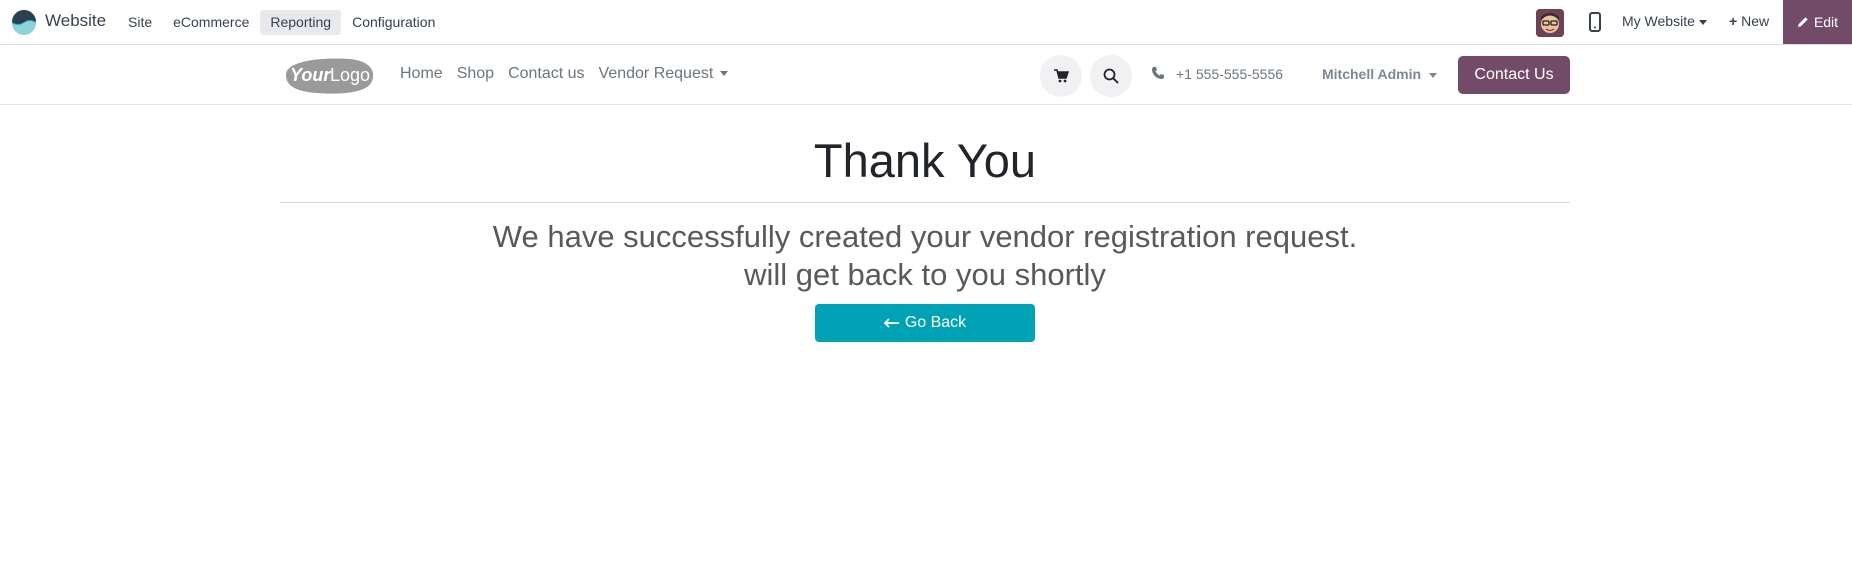 Image resolution: width=1852 pixels, height=564 pixels. I want to click on site-logo: Your Logo, so click(328, 75).